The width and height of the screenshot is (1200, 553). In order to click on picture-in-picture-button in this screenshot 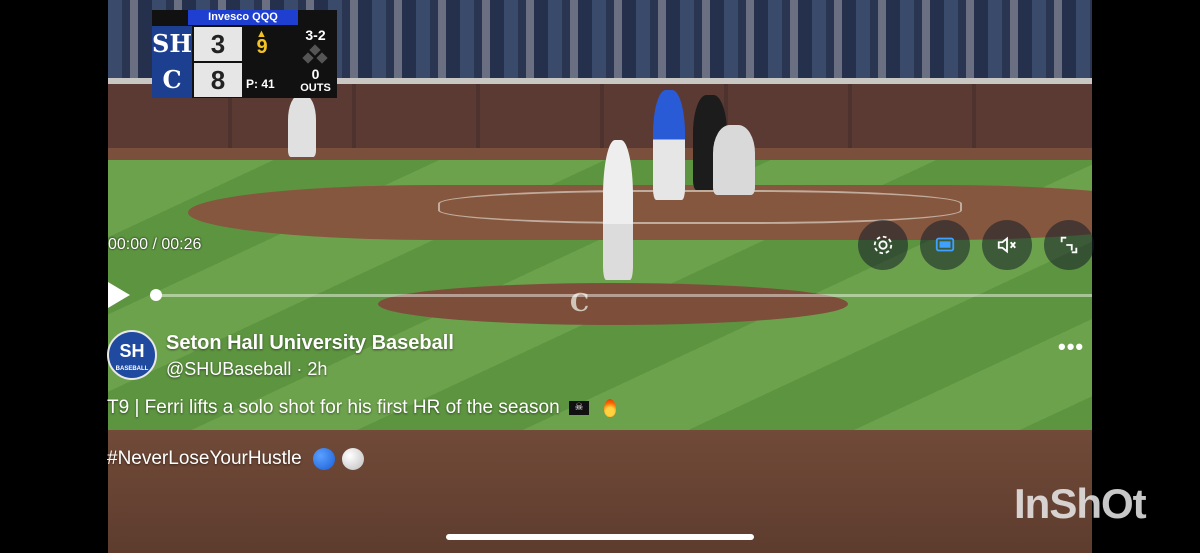, I will do `click(945, 245)`.